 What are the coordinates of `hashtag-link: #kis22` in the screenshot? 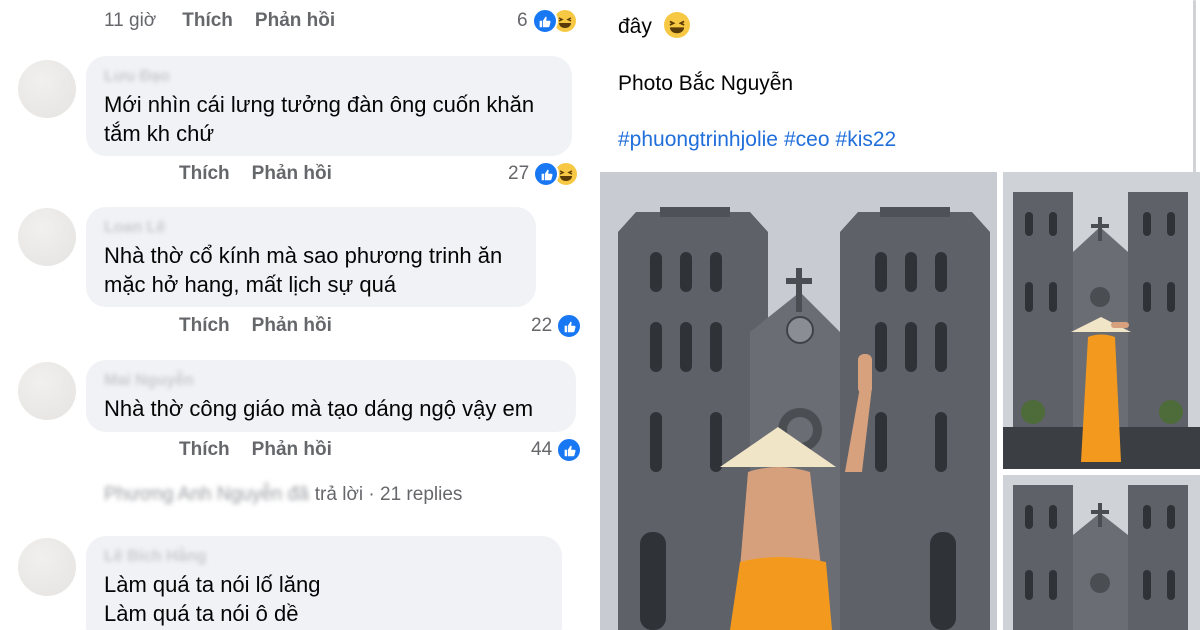 It's located at (866, 139).